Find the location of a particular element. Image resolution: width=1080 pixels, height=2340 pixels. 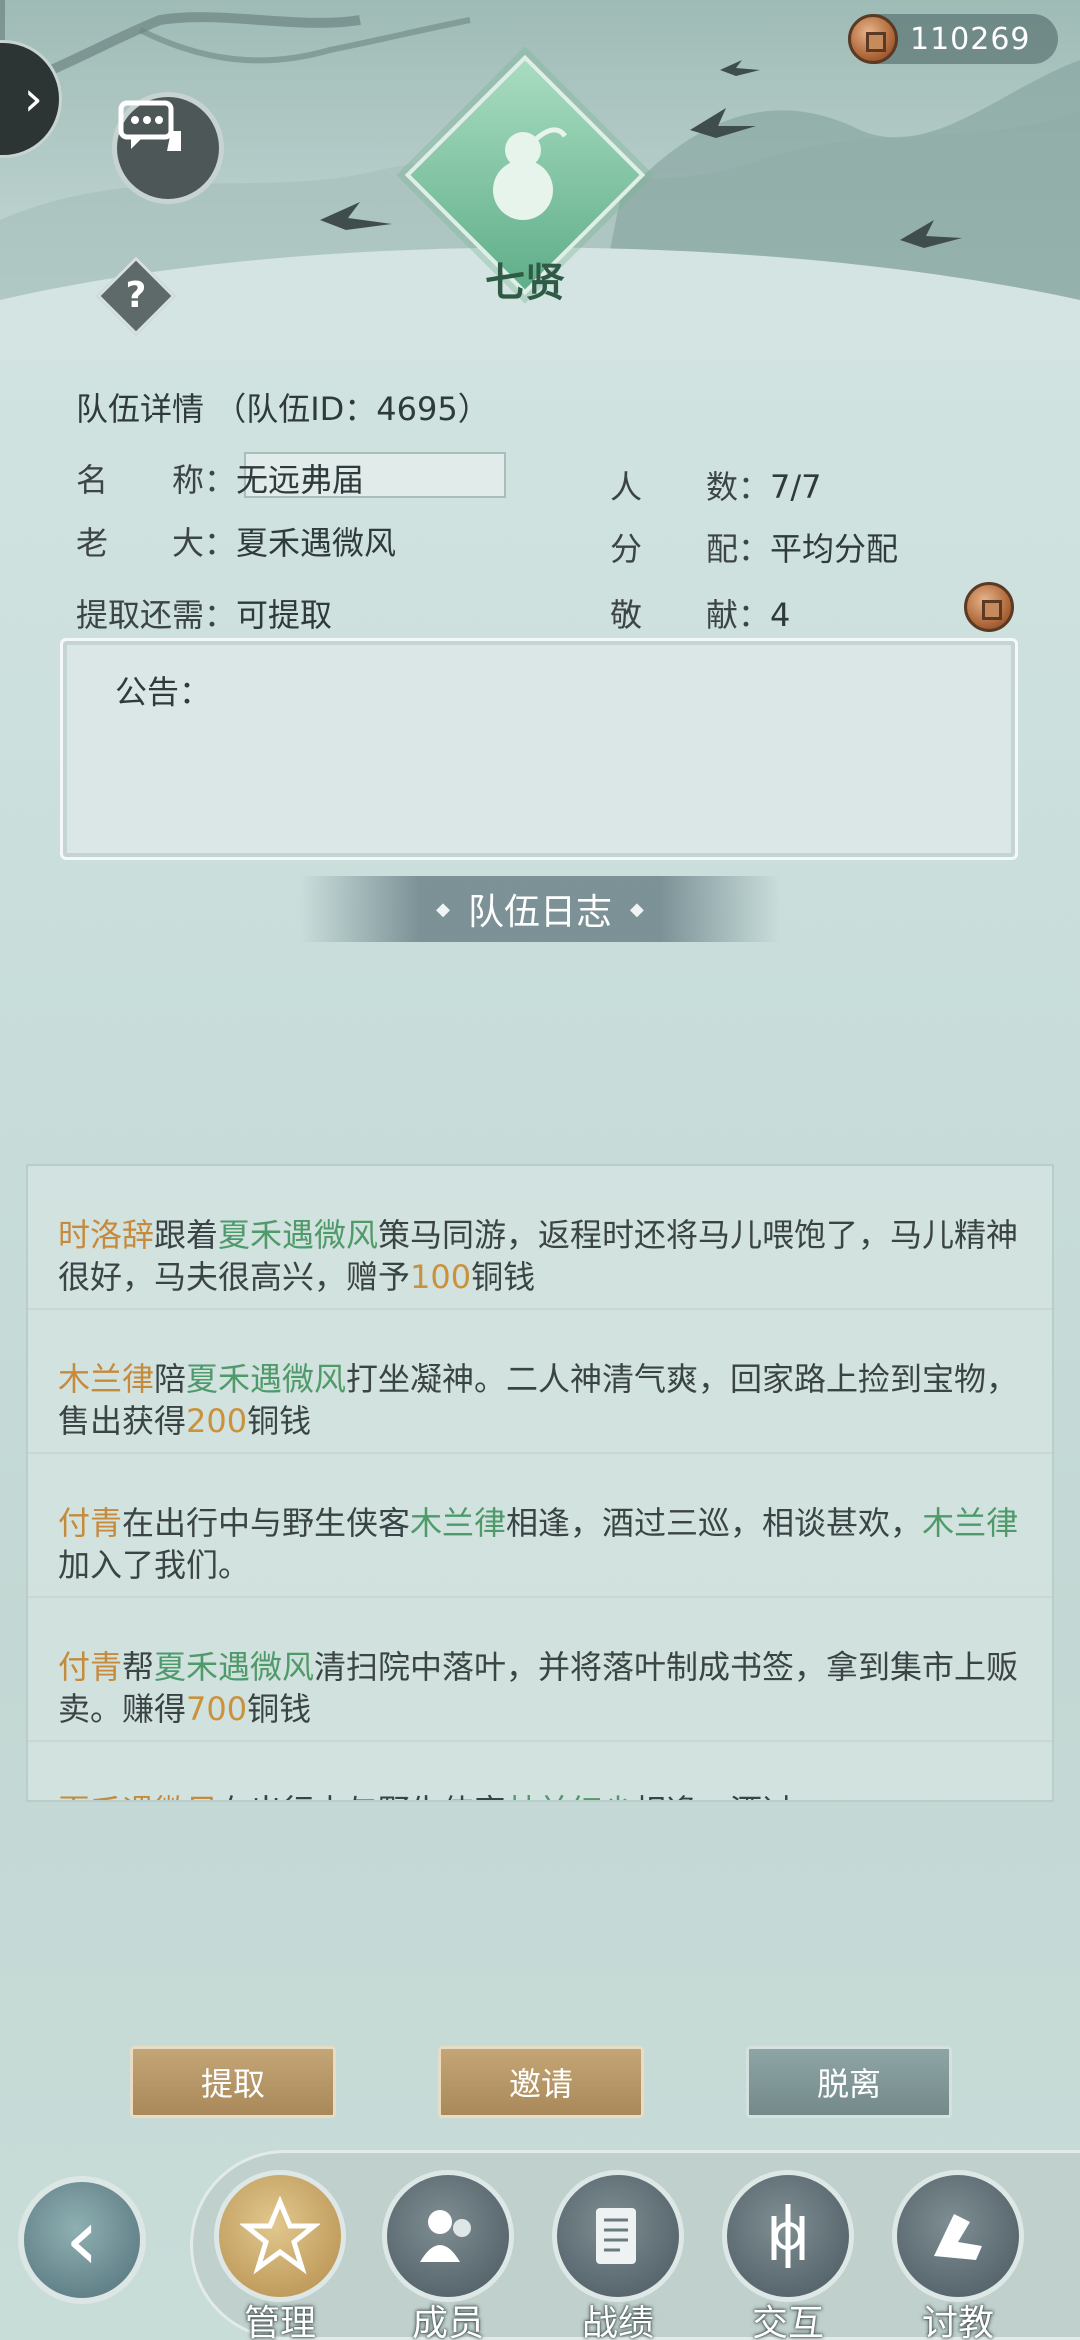

chat-bubble-icon is located at coordinates (149, 125).